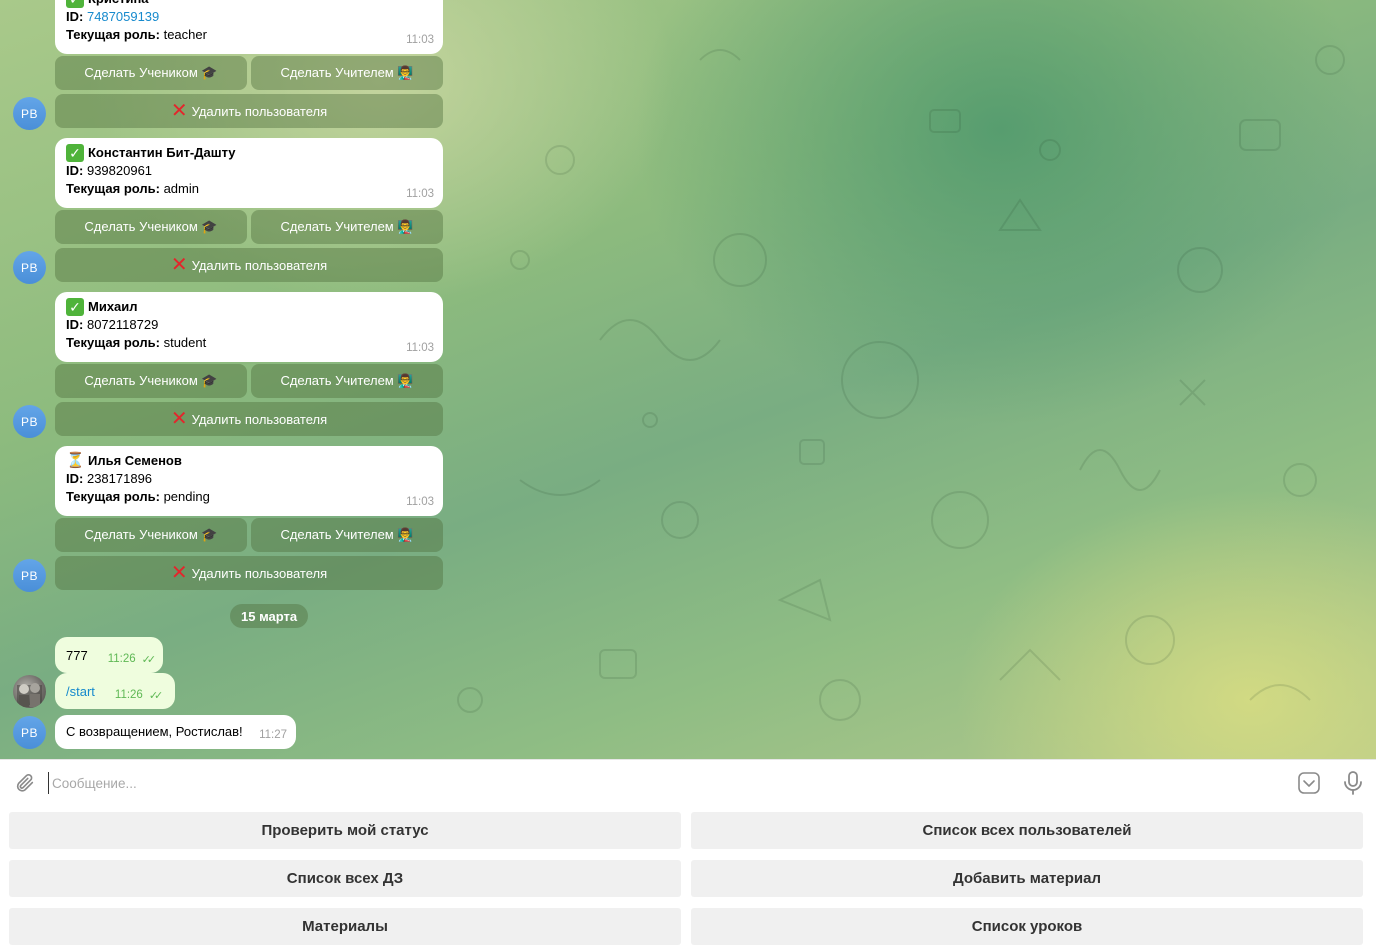 Image resolution: width=1376 pixels, height=951 pixels. What do you see at coordinates (29, 695) in the screenshot?
I see `user-photo-icon` at bounding box center [29, 695].